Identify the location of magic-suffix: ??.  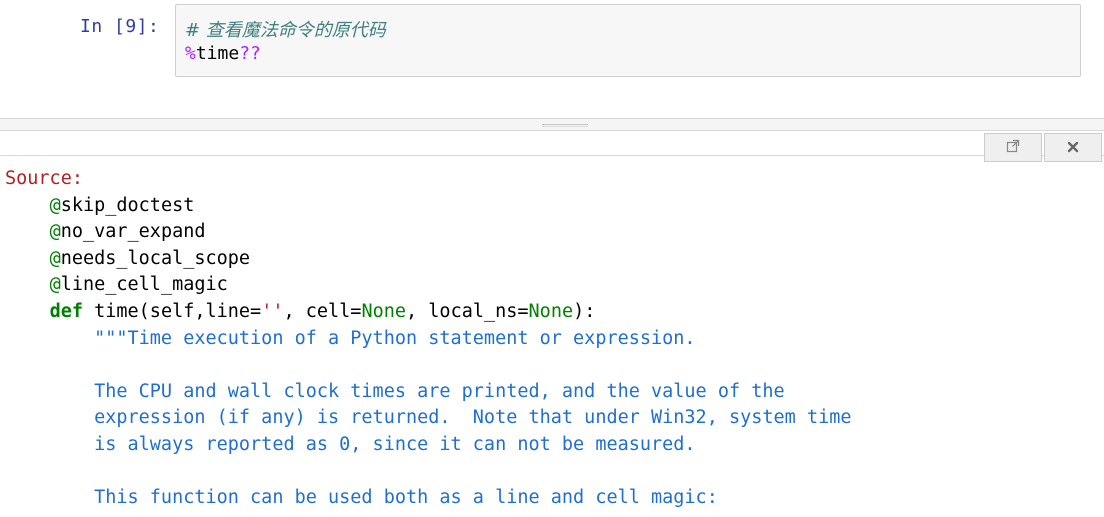
(250, 53).